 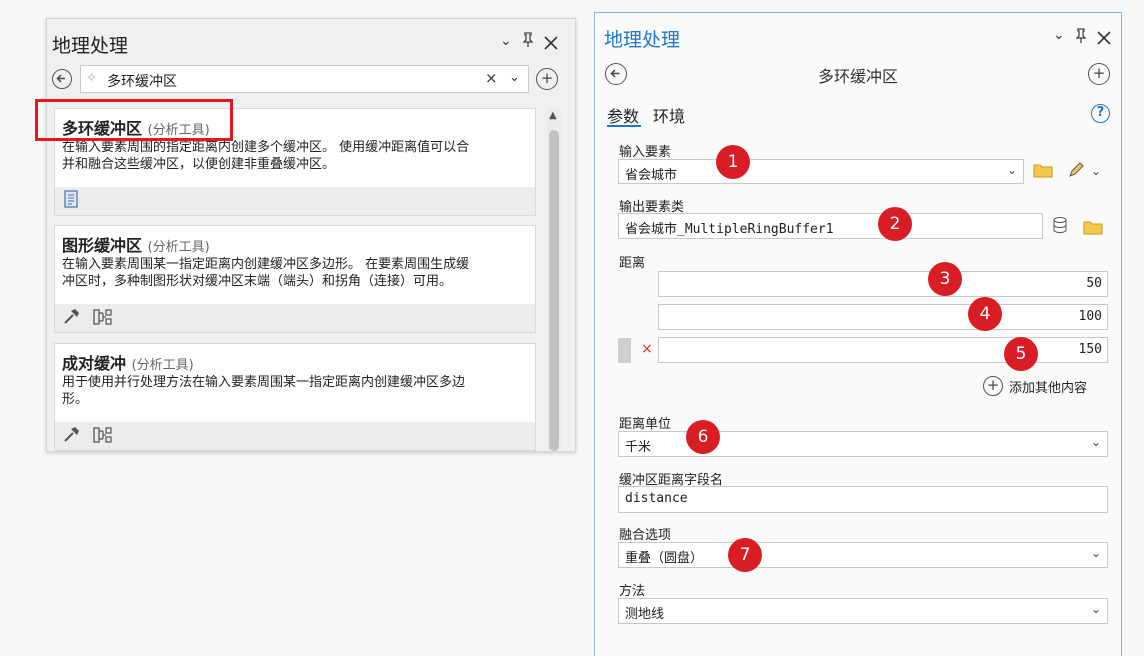 I want to click on card-desc-line1: 用于使用并行处理方法在输入要素周围某一指定距离内创建缓冲区多边, so click(x=264, y=382).